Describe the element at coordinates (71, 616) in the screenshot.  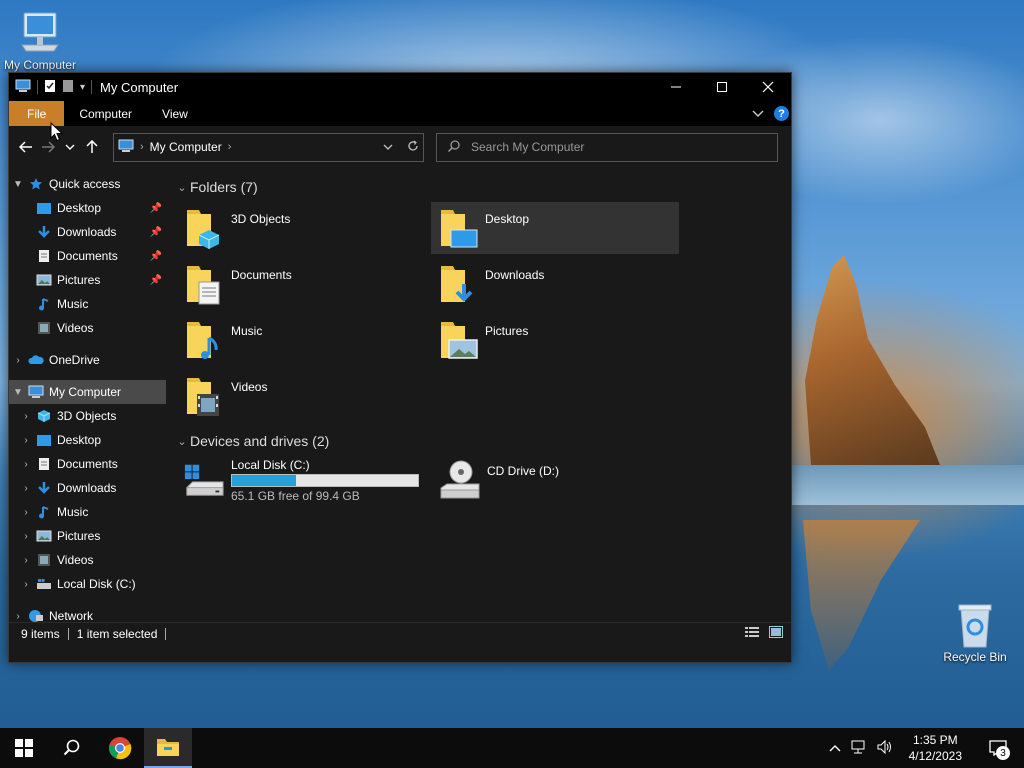
I see `sidebar-item-label: Network` at that location.